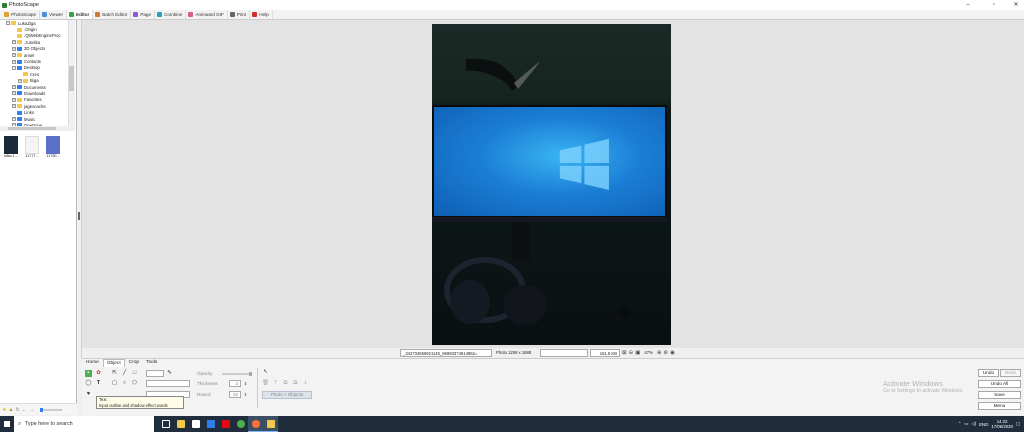 This screenshot has height=432, width=1024. I want to click on taskbar-chrome, so click(240, 424).